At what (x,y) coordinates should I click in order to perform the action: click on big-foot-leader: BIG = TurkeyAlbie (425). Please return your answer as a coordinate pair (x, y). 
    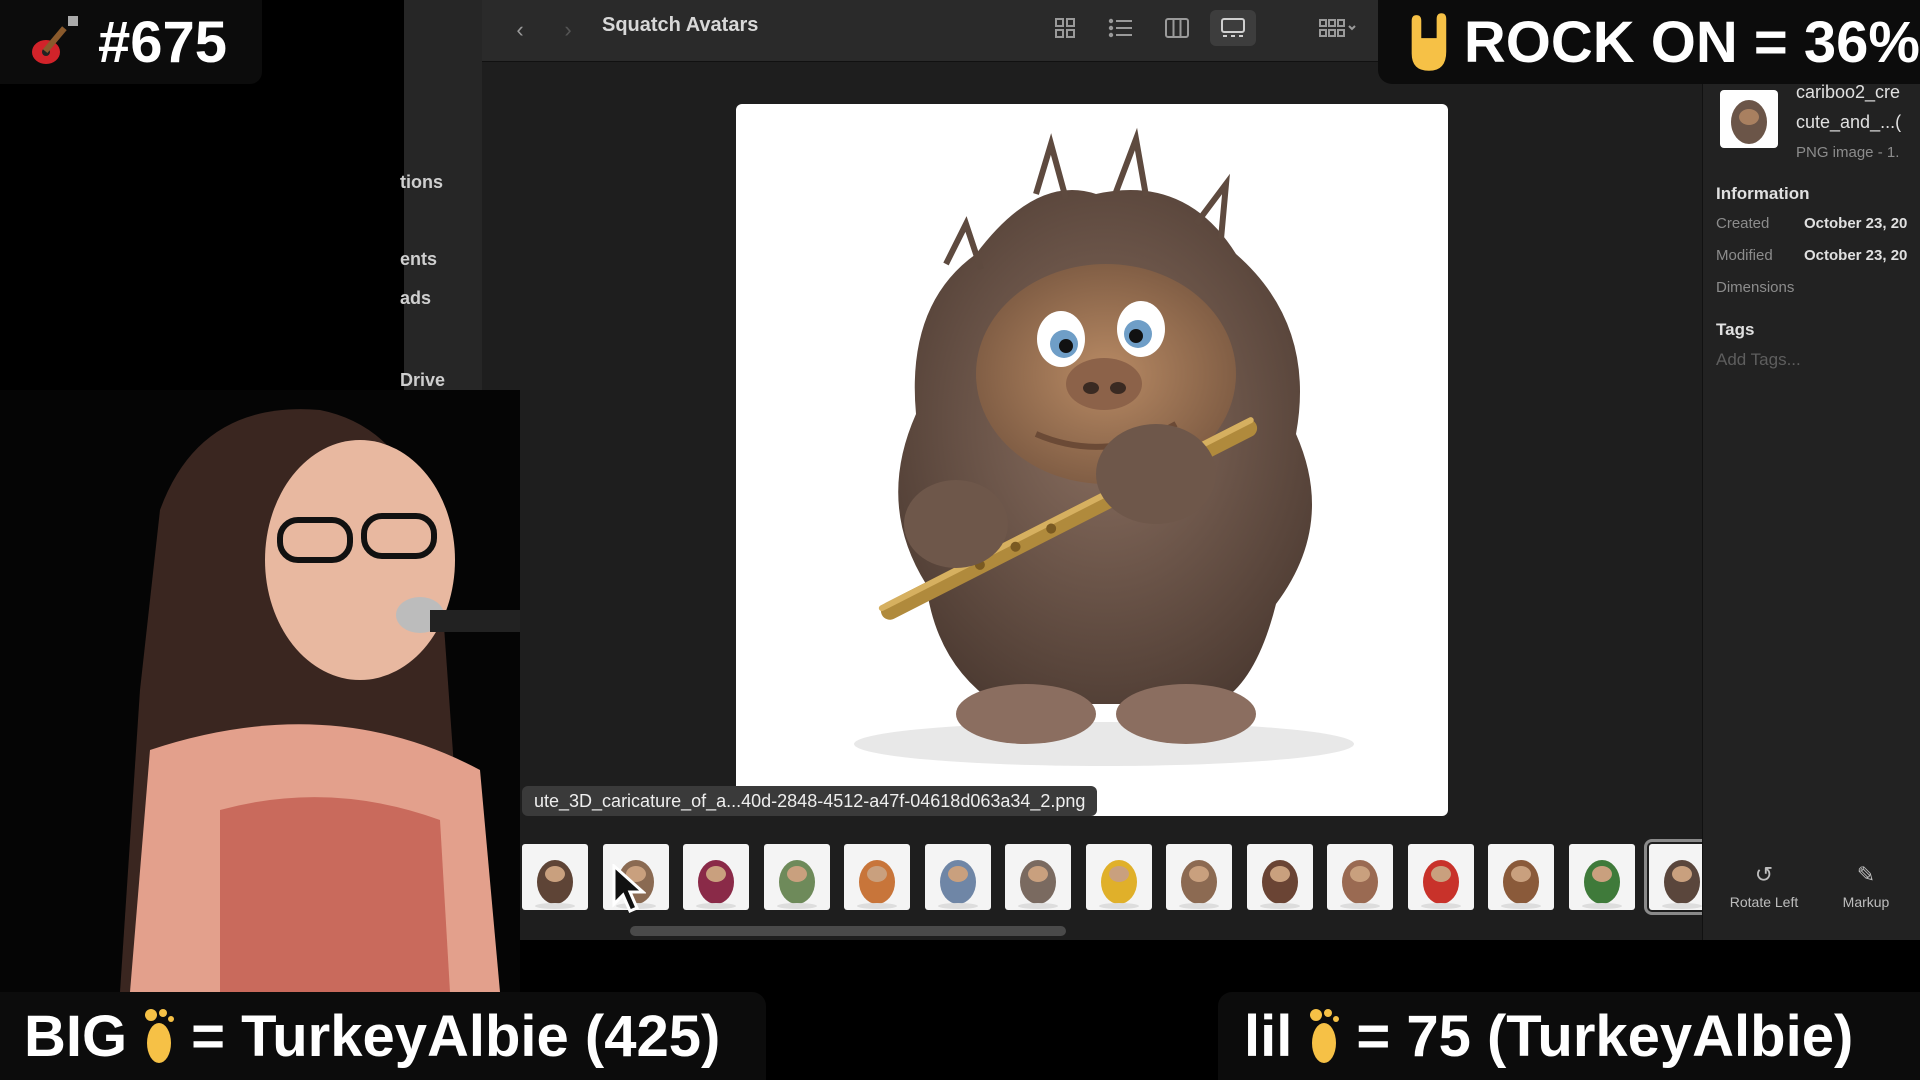
    Looking at the image, I should click on (383, 1036).